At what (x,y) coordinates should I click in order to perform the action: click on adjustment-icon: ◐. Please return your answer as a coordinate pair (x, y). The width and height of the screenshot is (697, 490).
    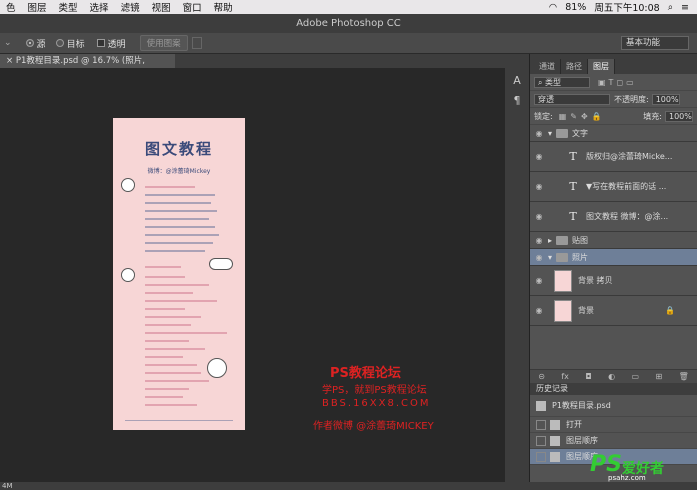
    Looking at the image, I should click on (611, 376).